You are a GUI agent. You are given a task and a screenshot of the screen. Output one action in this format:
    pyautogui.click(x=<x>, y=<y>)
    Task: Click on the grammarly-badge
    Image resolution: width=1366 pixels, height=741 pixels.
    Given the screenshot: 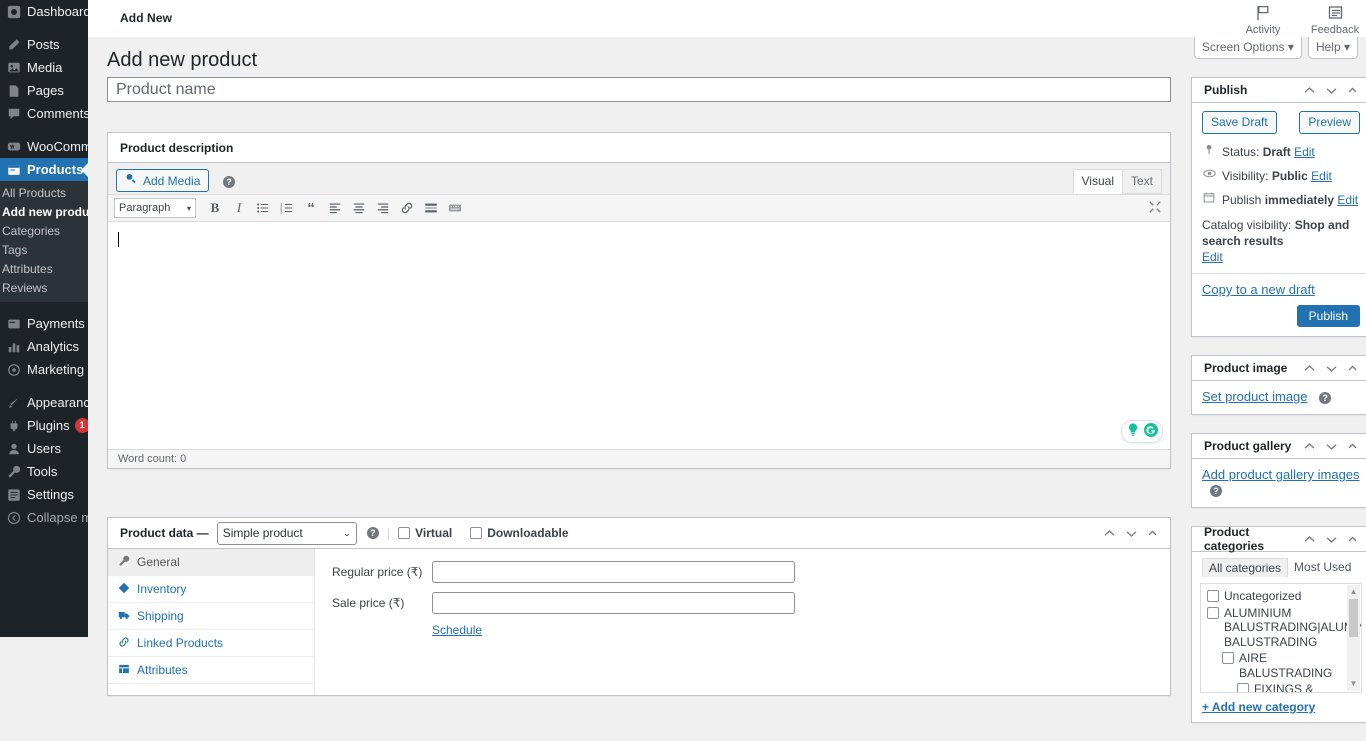 What is the action you would take?
    pyautogui.click(x=1142, y=431)
    